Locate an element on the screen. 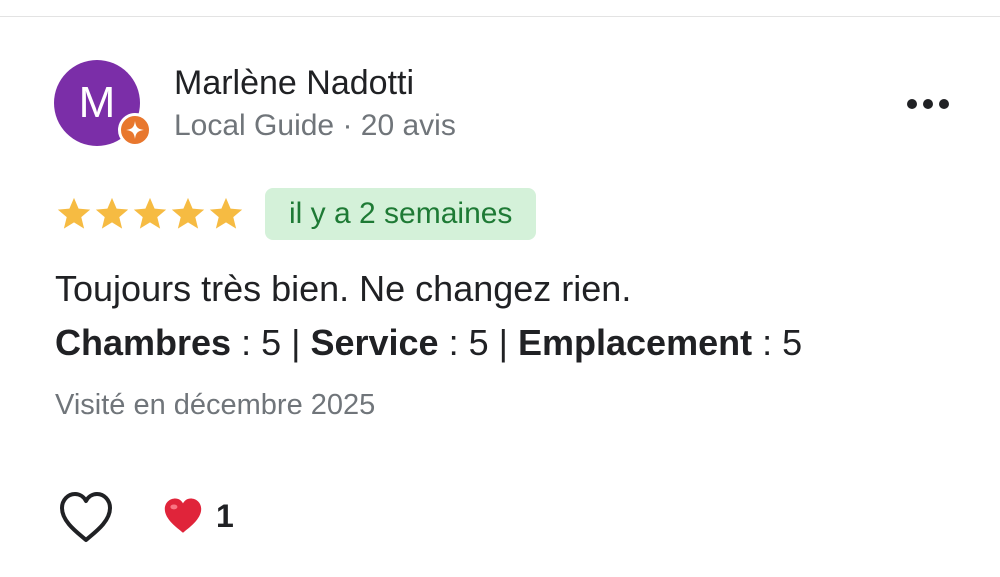 The height and width of the screenshot is (577, 1000). more-horizontal-icon is located at coordinates (928, 104).